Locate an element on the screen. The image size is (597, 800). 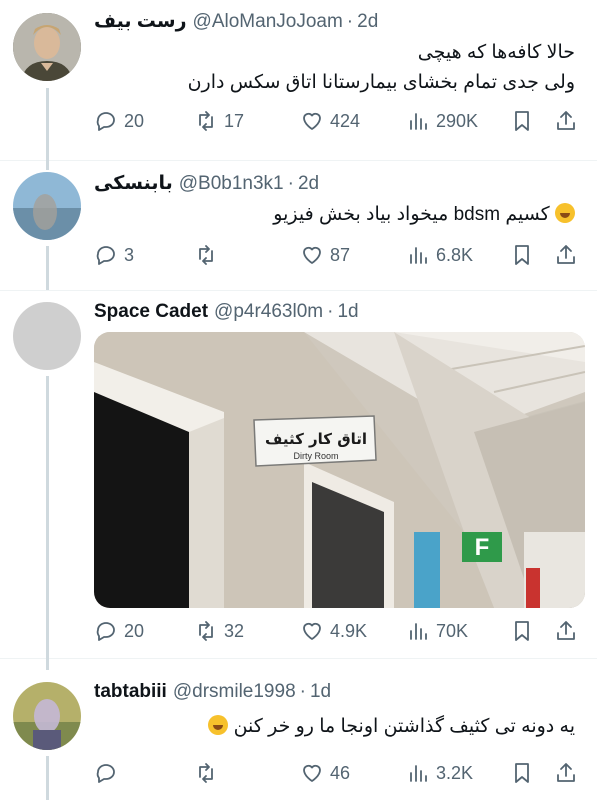
tweet-header: Space Cadet @p4r463l0m · 1d is located at coordinates (339, 312).